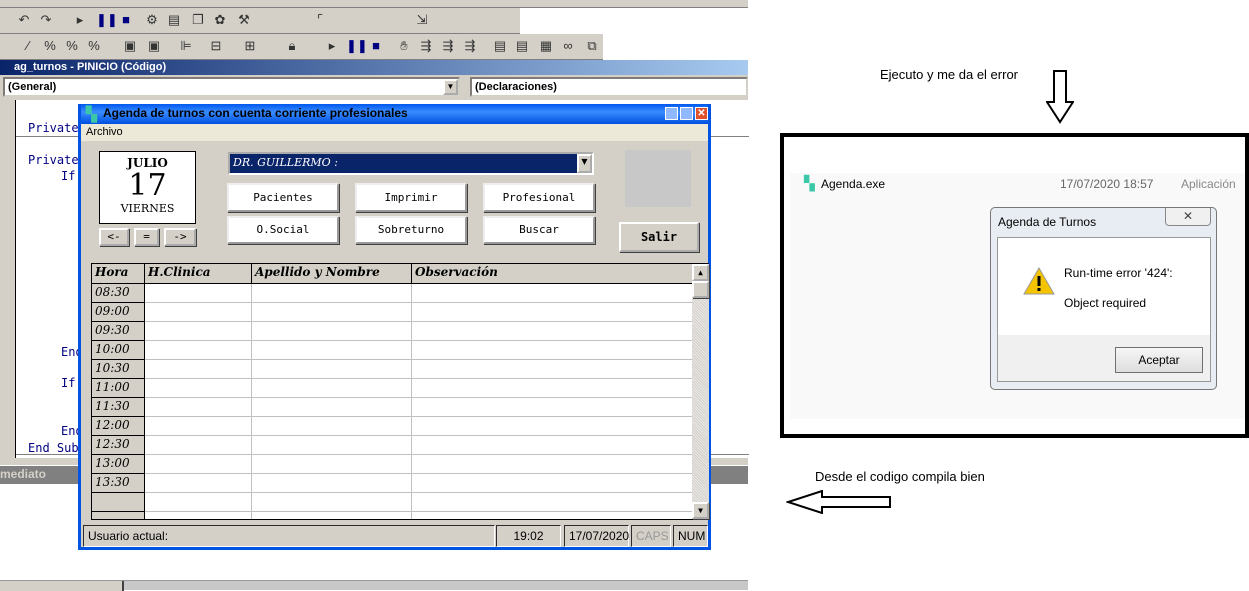 This screenshot has width=1249, height=591. What do you see at coordinates (198, 20) in the screenshot?
I see `form-layout-icon: ❐` at bounding box center [198, 20].